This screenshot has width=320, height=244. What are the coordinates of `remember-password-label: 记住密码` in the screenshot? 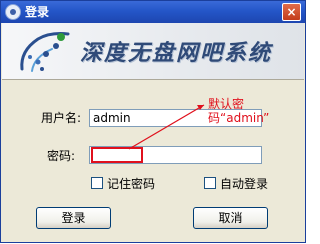 It's located at (131, 184).